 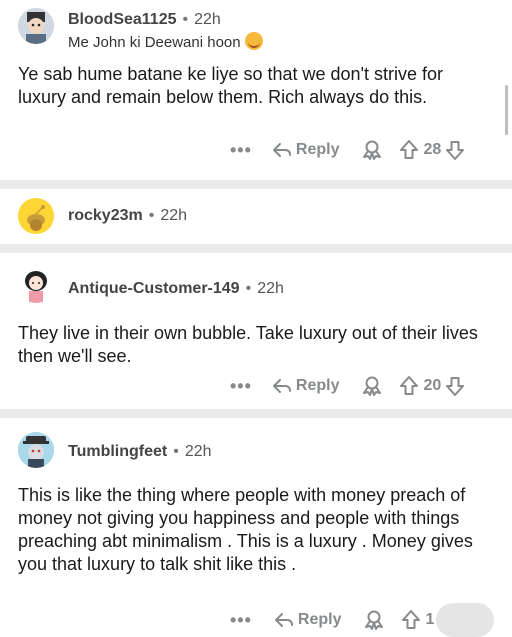 I want to click on vote-score: 28, so click(x=432, y=149).